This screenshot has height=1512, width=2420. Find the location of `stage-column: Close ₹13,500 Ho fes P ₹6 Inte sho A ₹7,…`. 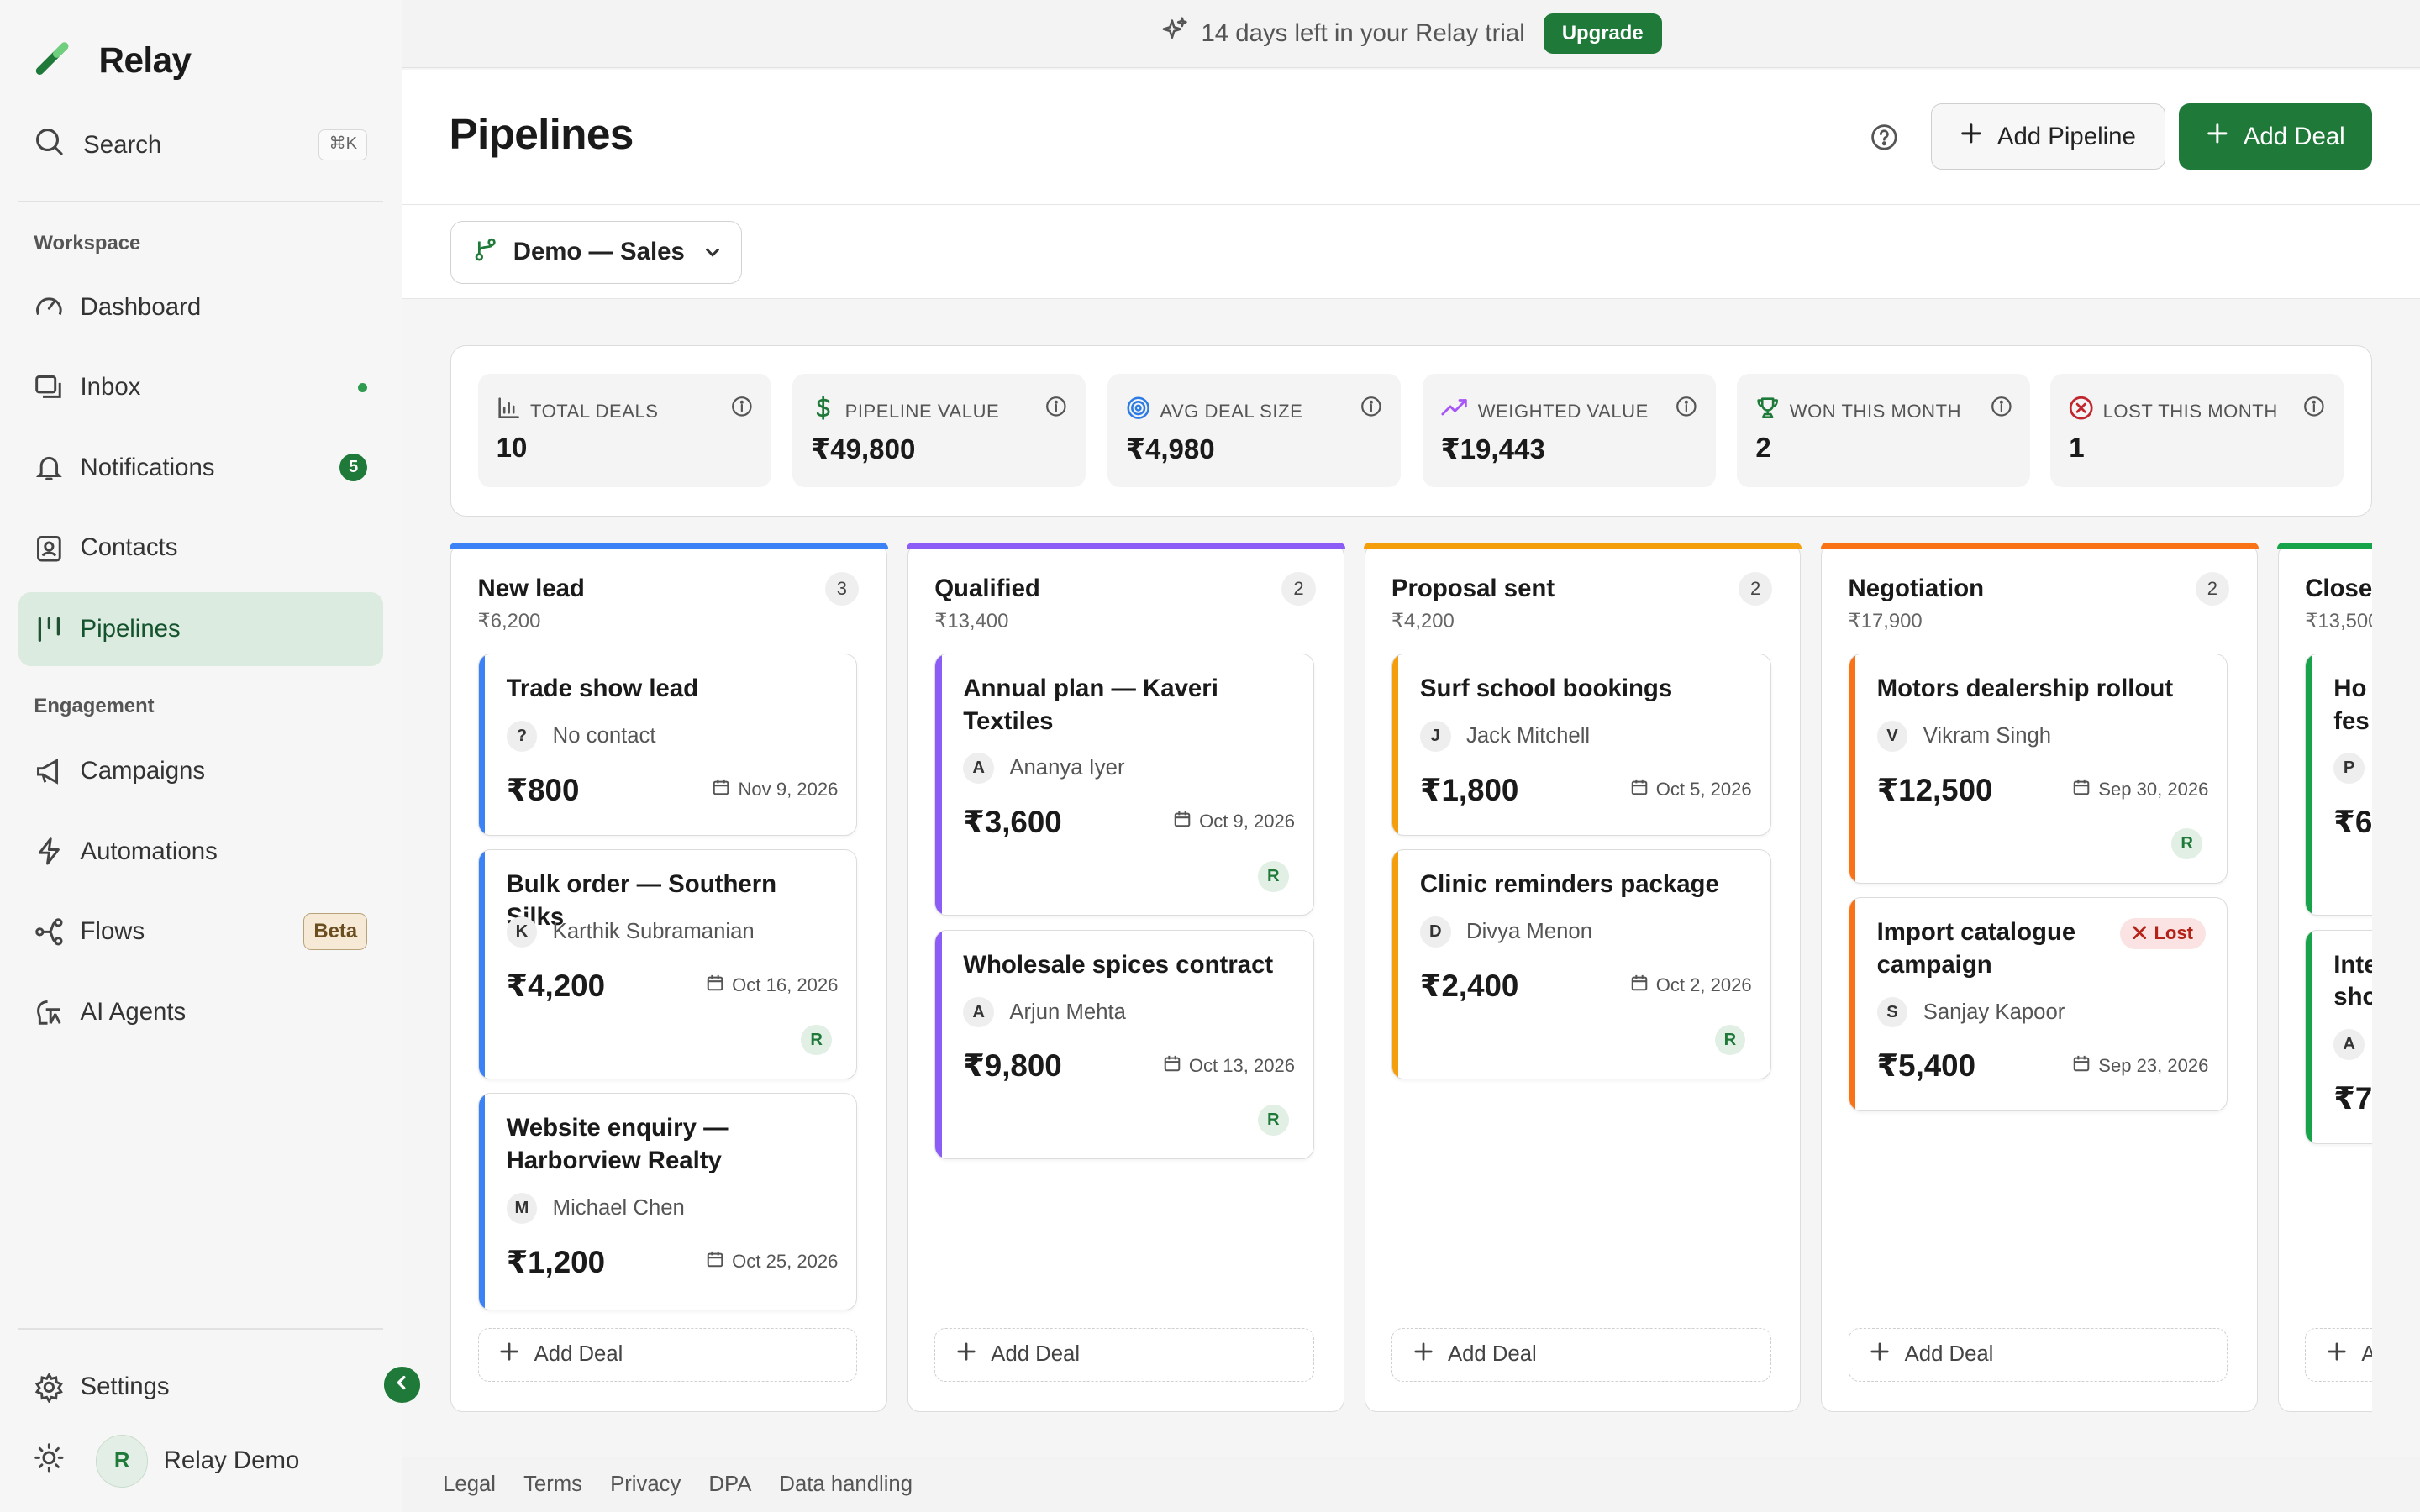

stage-column: Close ₹13,500 Ho fes P ₹6 Inte sho A ₹7,… is located at coordinates (2325, 977).